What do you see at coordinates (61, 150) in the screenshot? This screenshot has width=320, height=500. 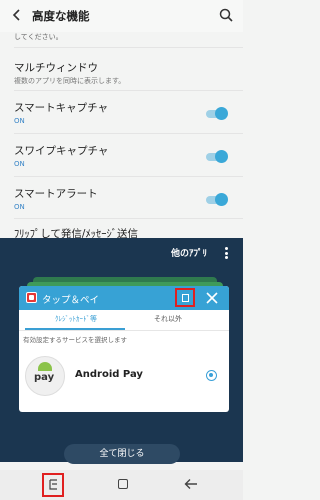 I see `swipe-capture-title: スワイプキャプチャ` at bounding box center [61, 150].